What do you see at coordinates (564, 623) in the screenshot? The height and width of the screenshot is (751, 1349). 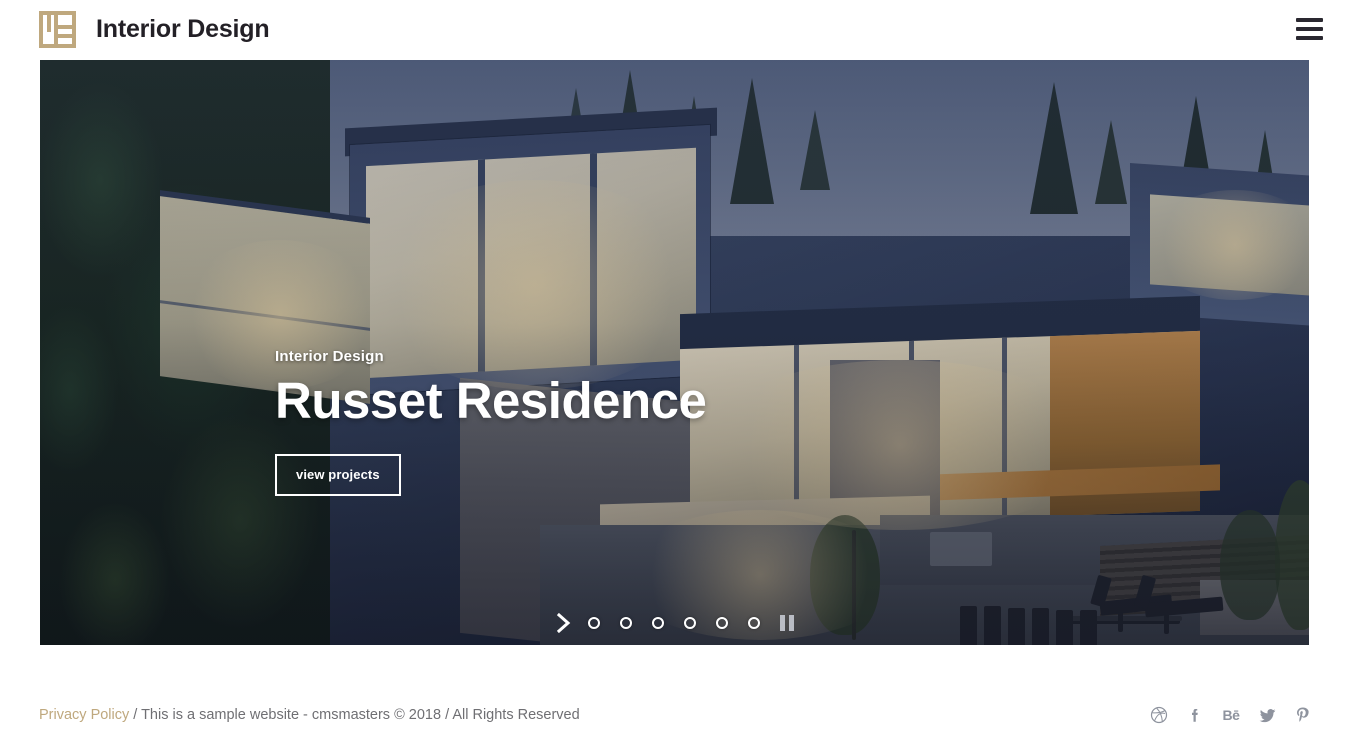 I see `chevron-right-icon` at bounding box center [564, 623].